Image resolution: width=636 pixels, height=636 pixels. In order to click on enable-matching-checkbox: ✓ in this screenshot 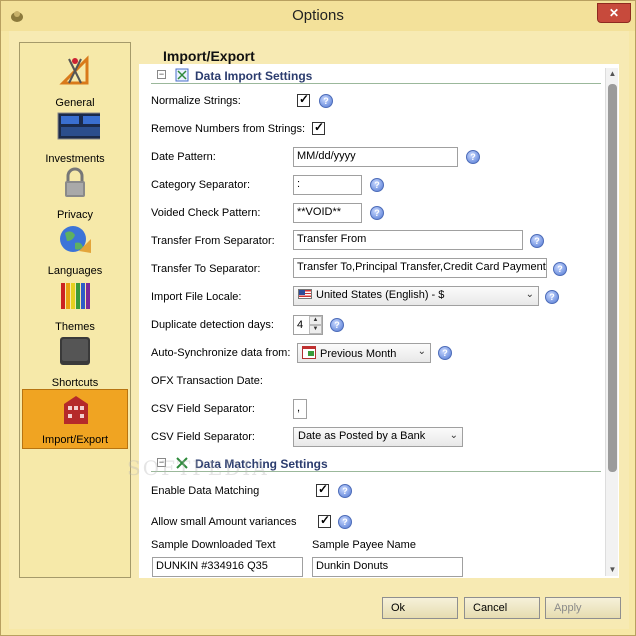, I will do `click(322, 489)`.